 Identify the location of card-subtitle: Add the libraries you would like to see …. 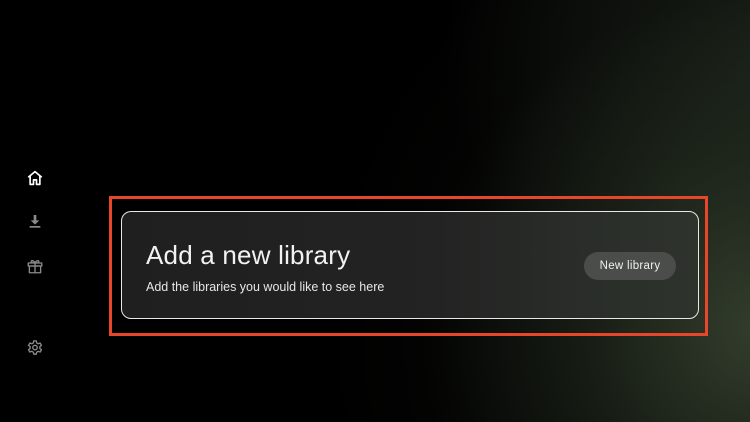
(265, 287).